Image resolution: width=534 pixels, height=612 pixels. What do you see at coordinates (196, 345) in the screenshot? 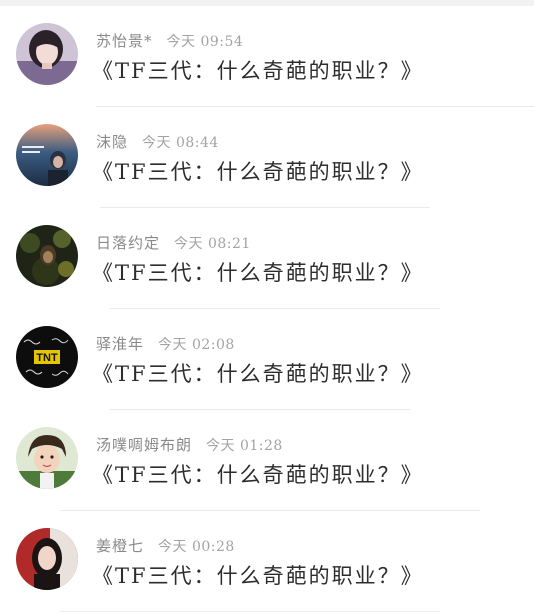
I see `timestamp: 今天 02:08` at bounding box center [196, 345].